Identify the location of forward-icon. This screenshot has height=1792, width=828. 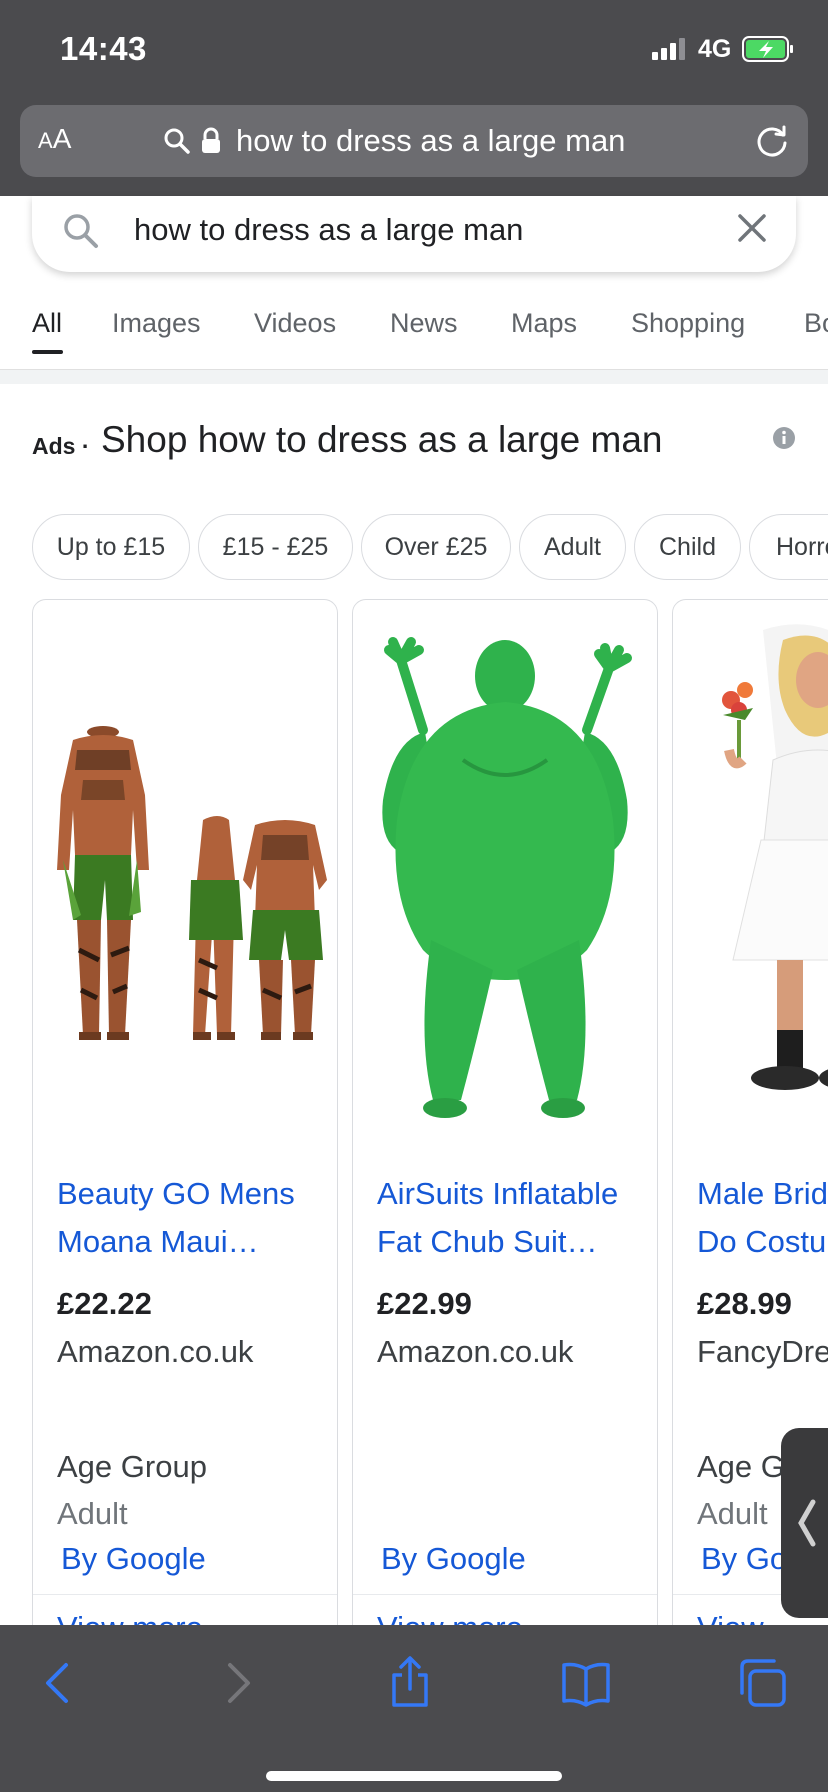
(236, 1683).